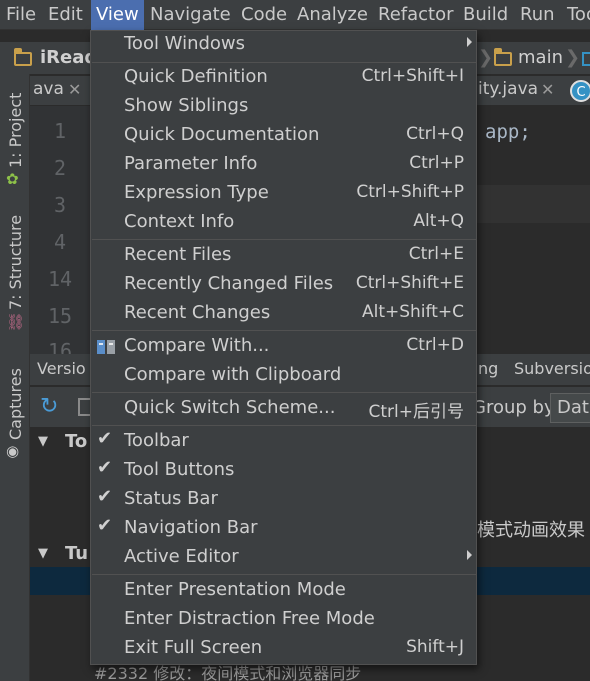  What do you see at coordinates (68, 57) in the screenshot?
I see `nav-project: iRead` at bounding box center [68, 57].